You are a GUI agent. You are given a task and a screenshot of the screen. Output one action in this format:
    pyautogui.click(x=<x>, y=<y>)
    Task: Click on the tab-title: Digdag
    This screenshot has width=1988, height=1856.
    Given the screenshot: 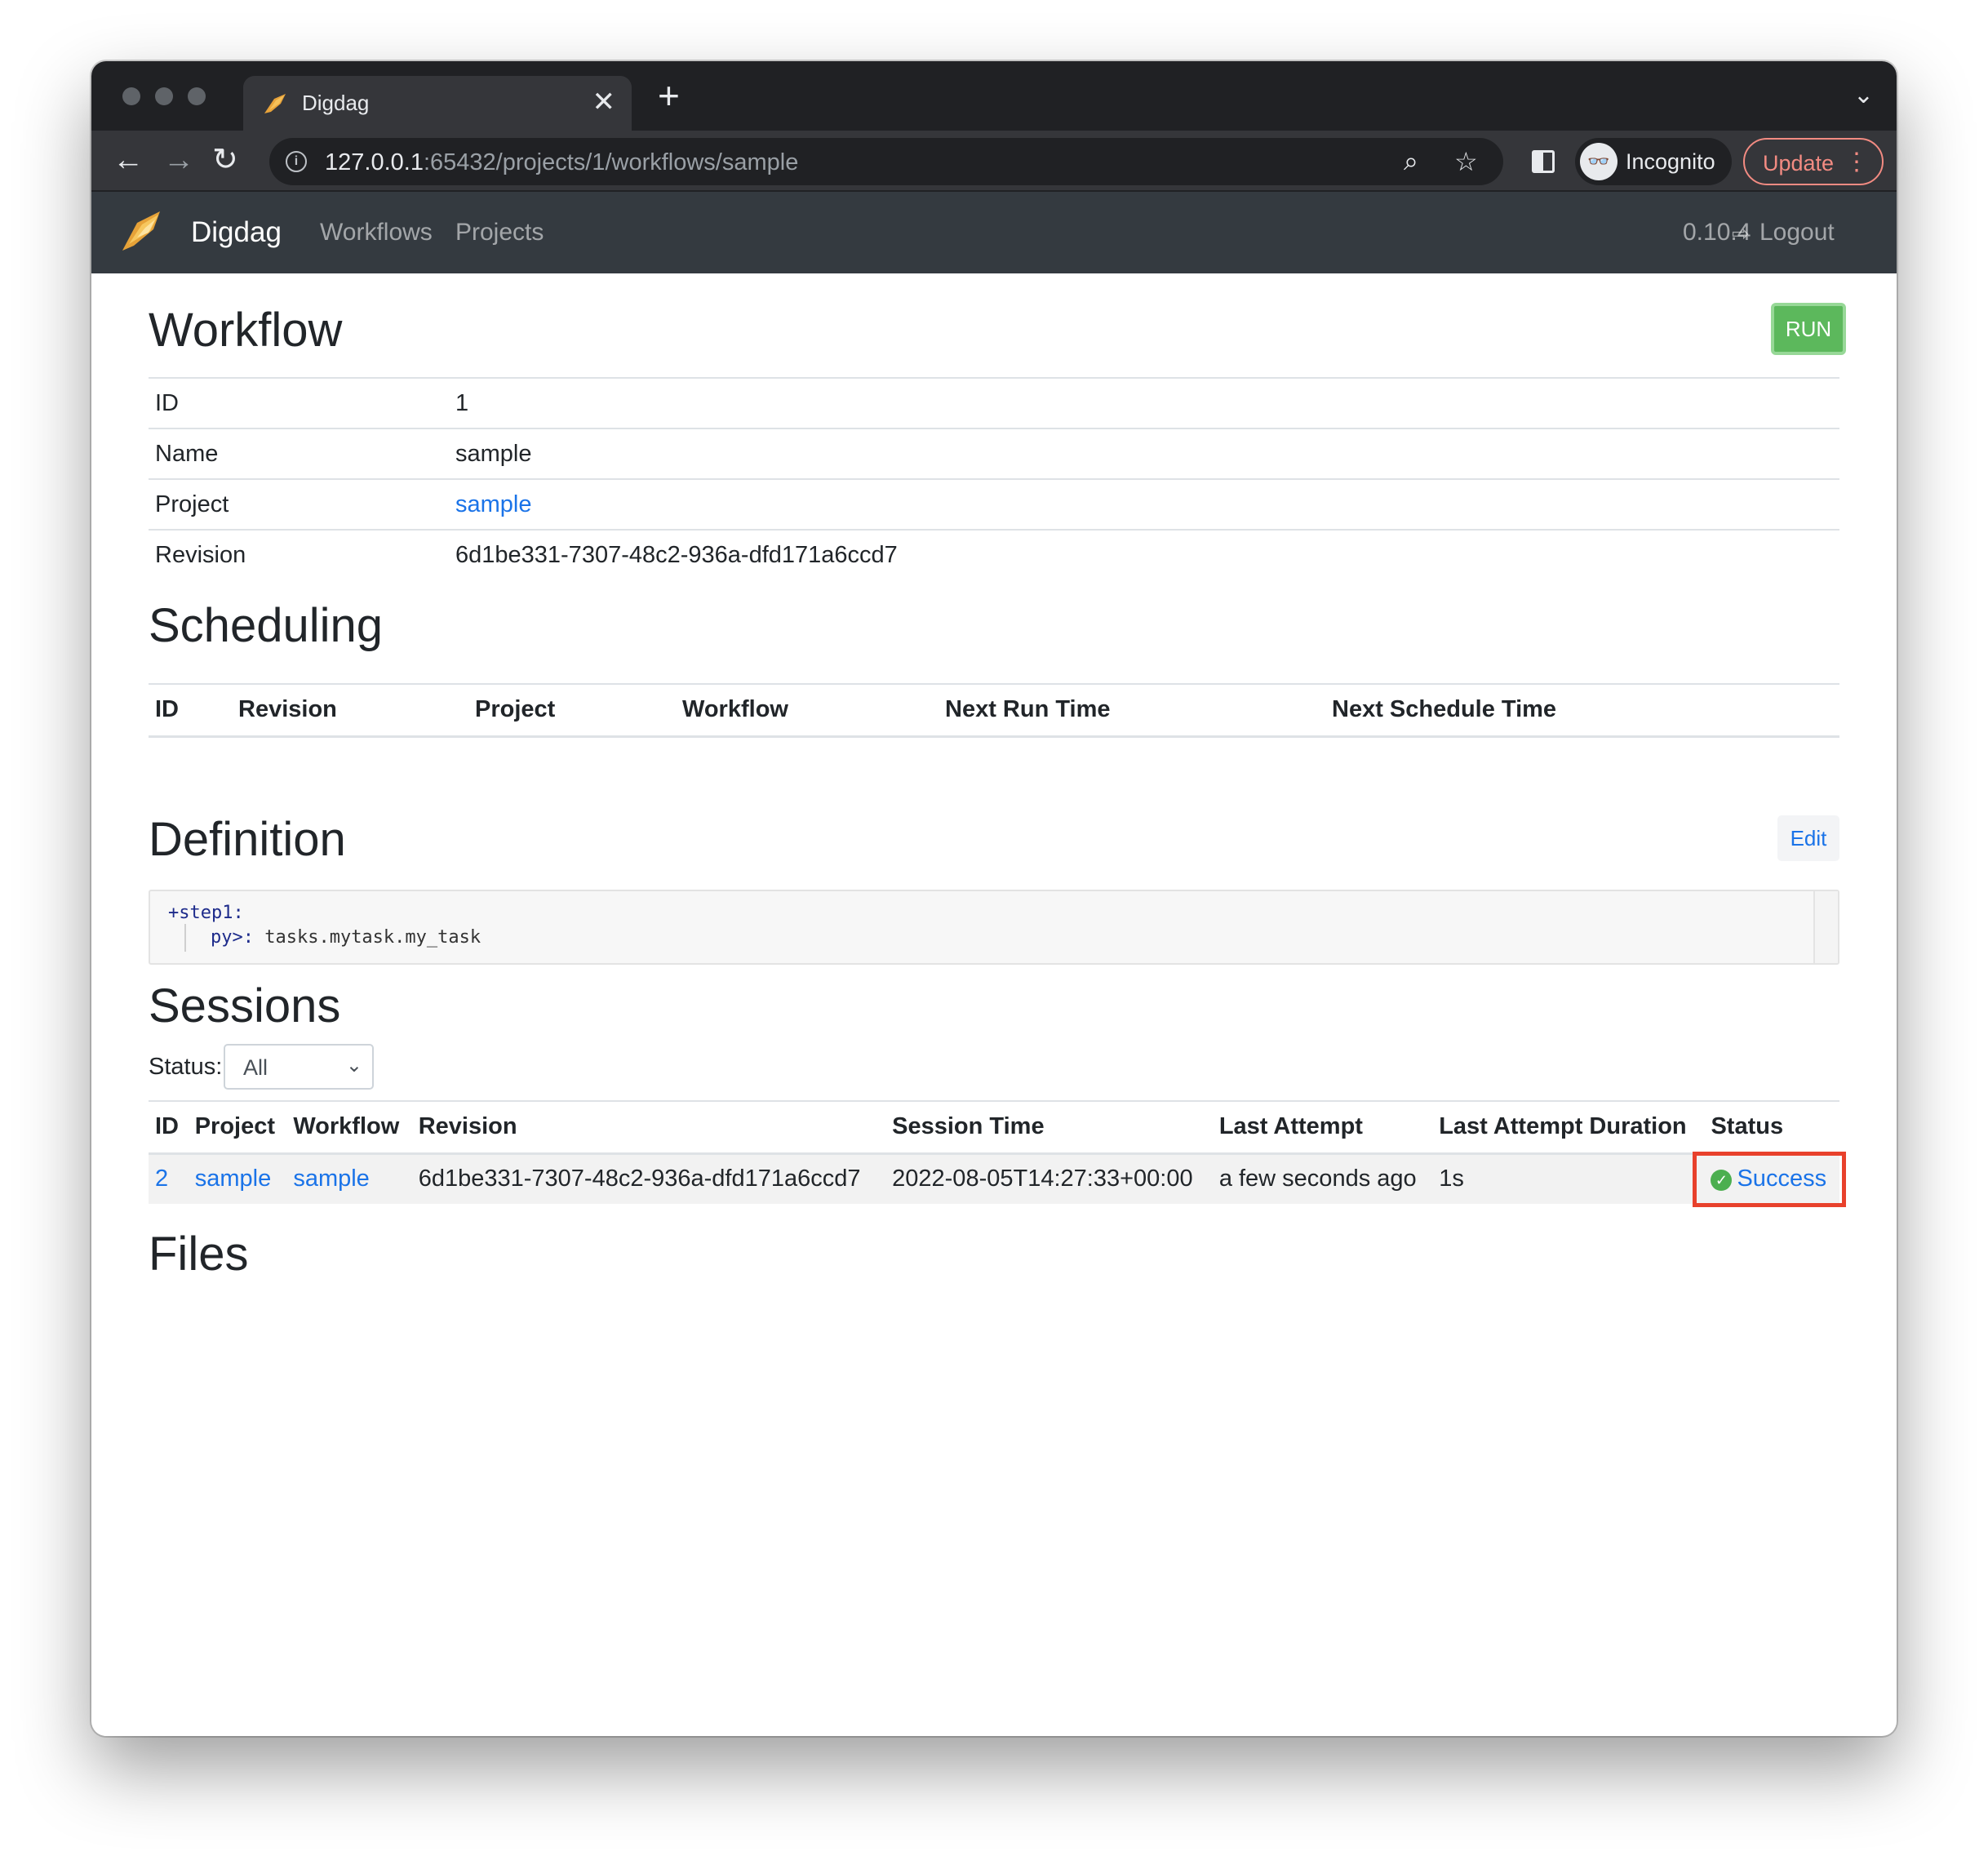 What is the action you would take?
    pyautogui.click(x=336, y=103)
    